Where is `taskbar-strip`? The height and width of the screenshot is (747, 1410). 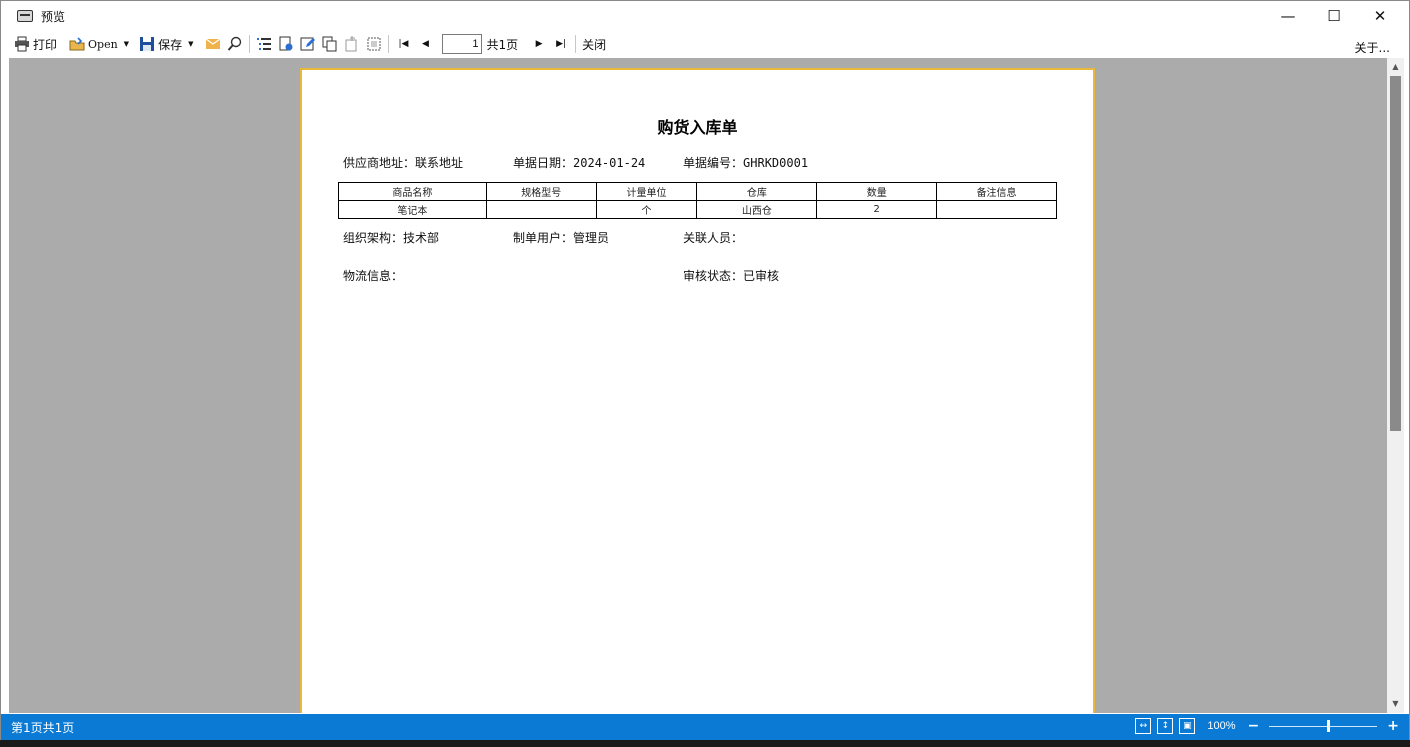
taskbar-strip is located at coordinates (705, 743).